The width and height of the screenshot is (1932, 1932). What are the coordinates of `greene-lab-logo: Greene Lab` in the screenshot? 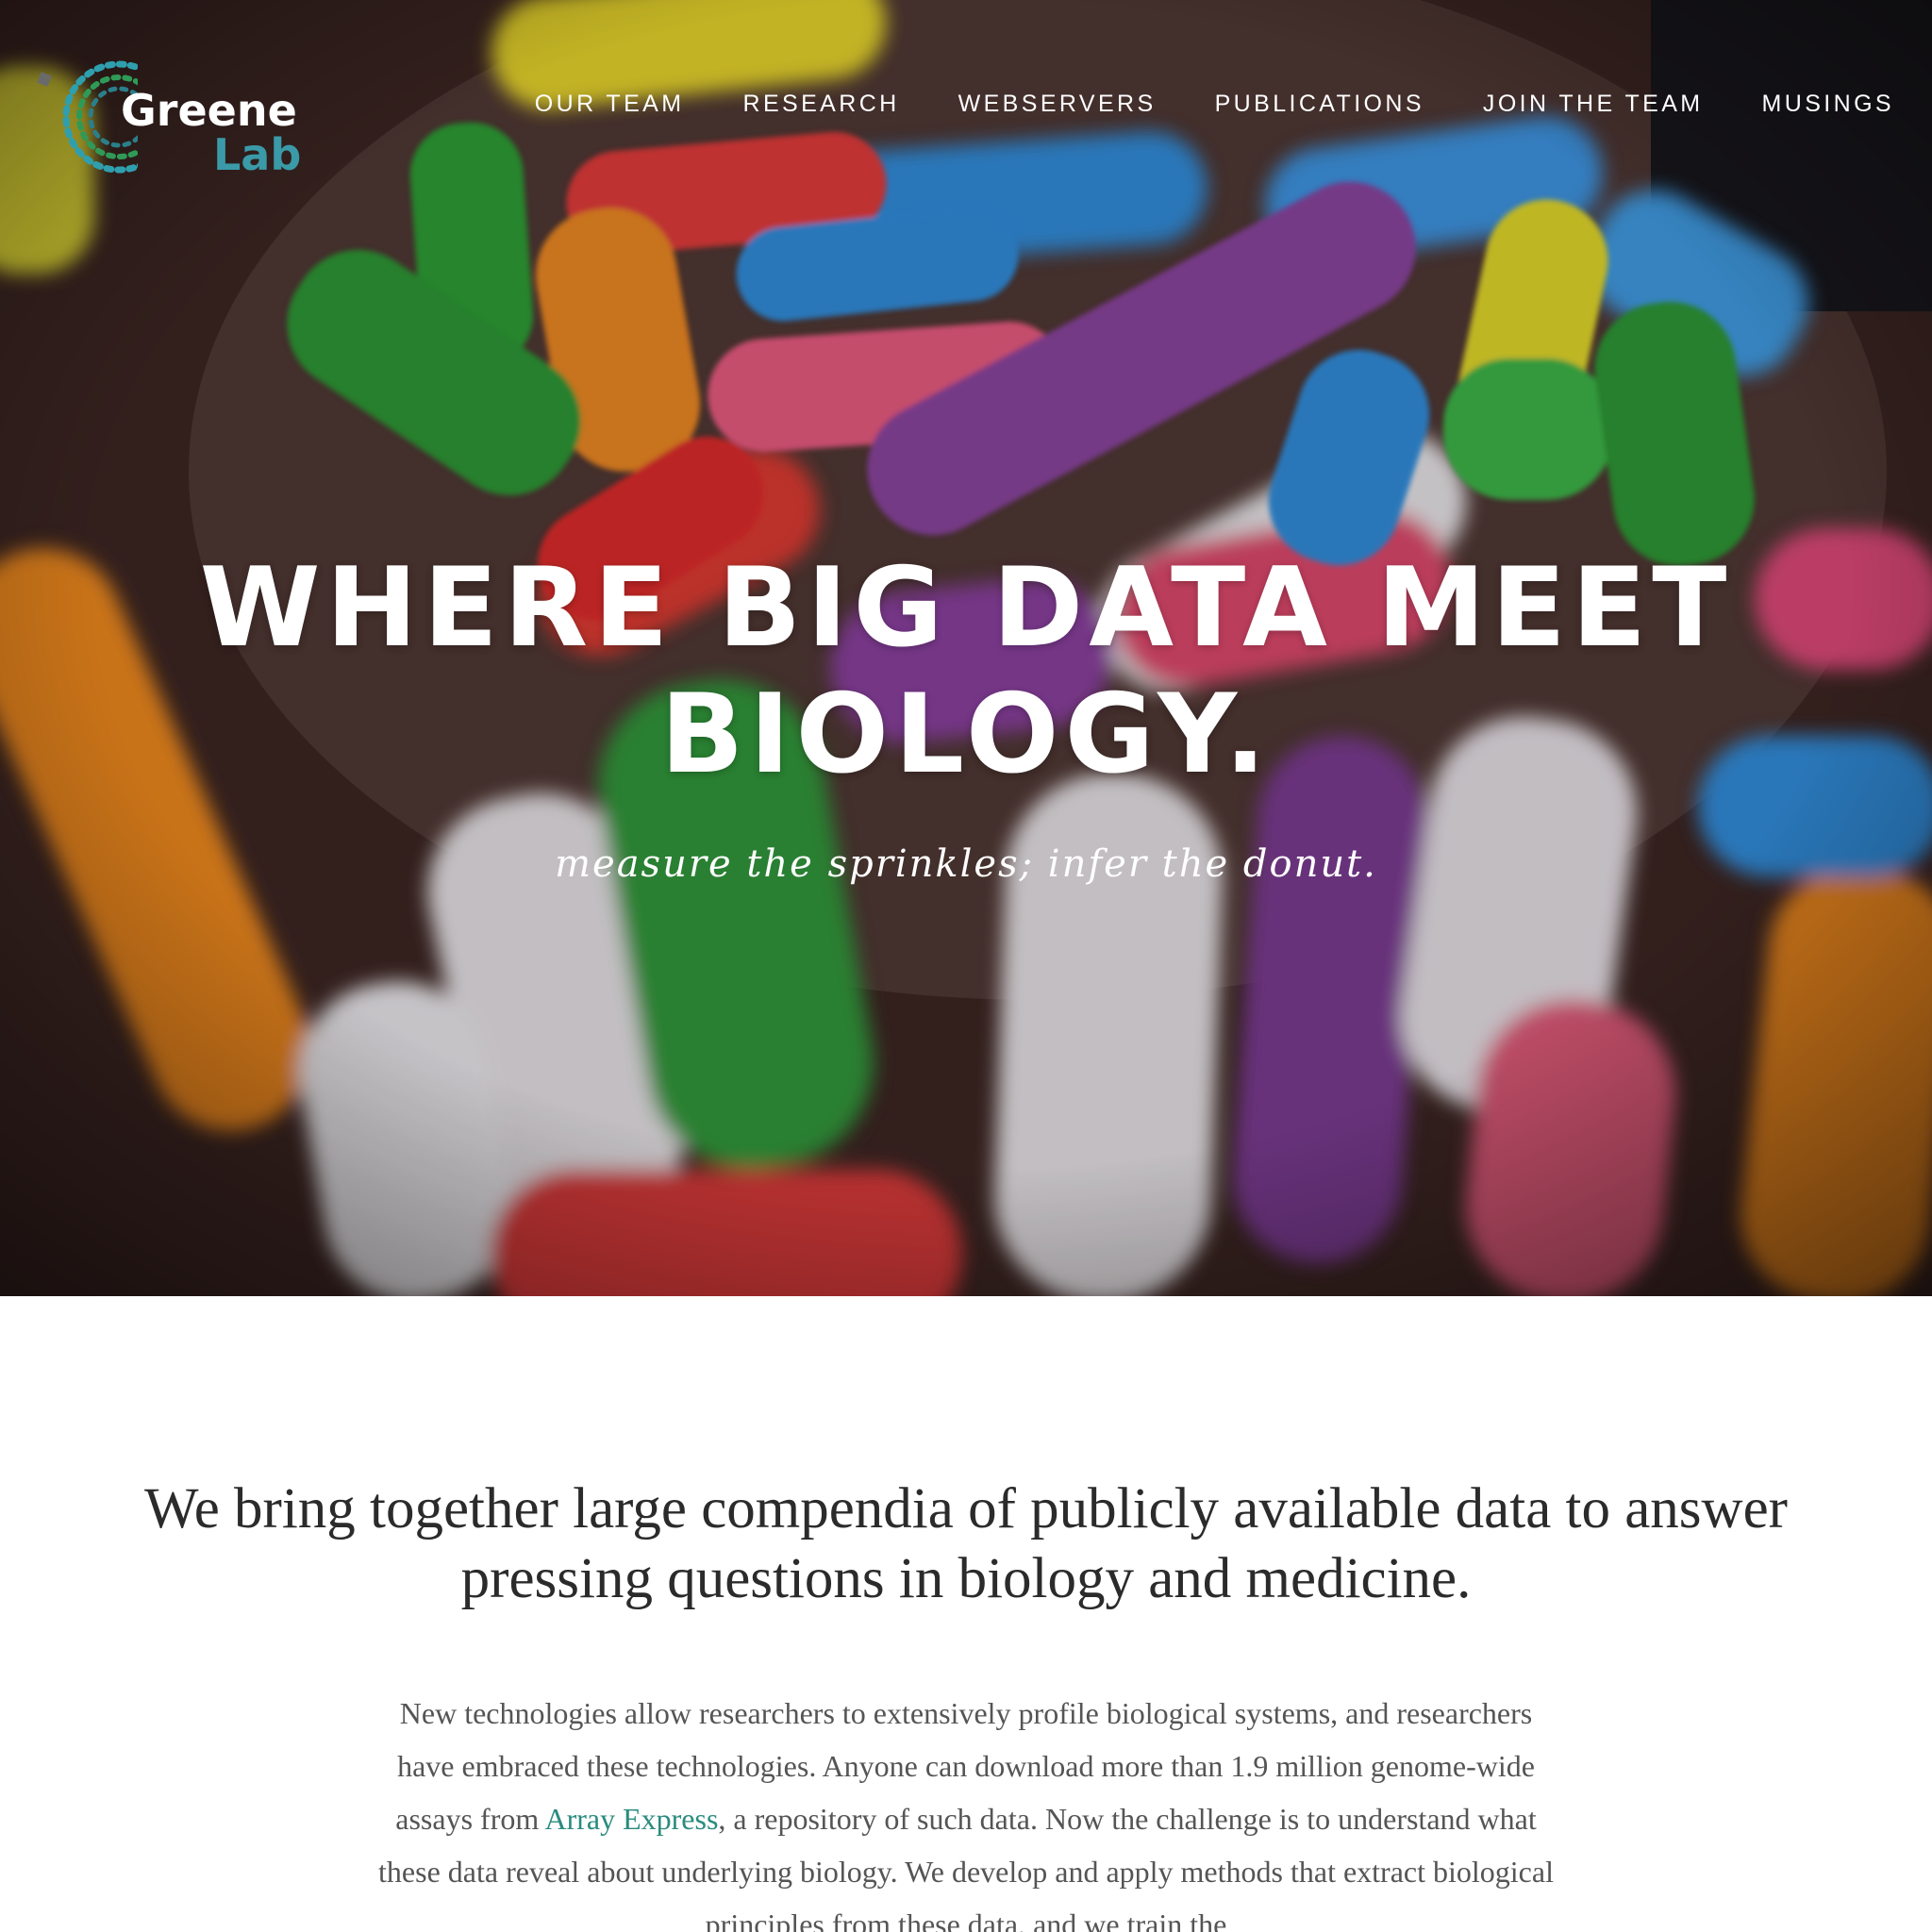 It's located at (175, 109).